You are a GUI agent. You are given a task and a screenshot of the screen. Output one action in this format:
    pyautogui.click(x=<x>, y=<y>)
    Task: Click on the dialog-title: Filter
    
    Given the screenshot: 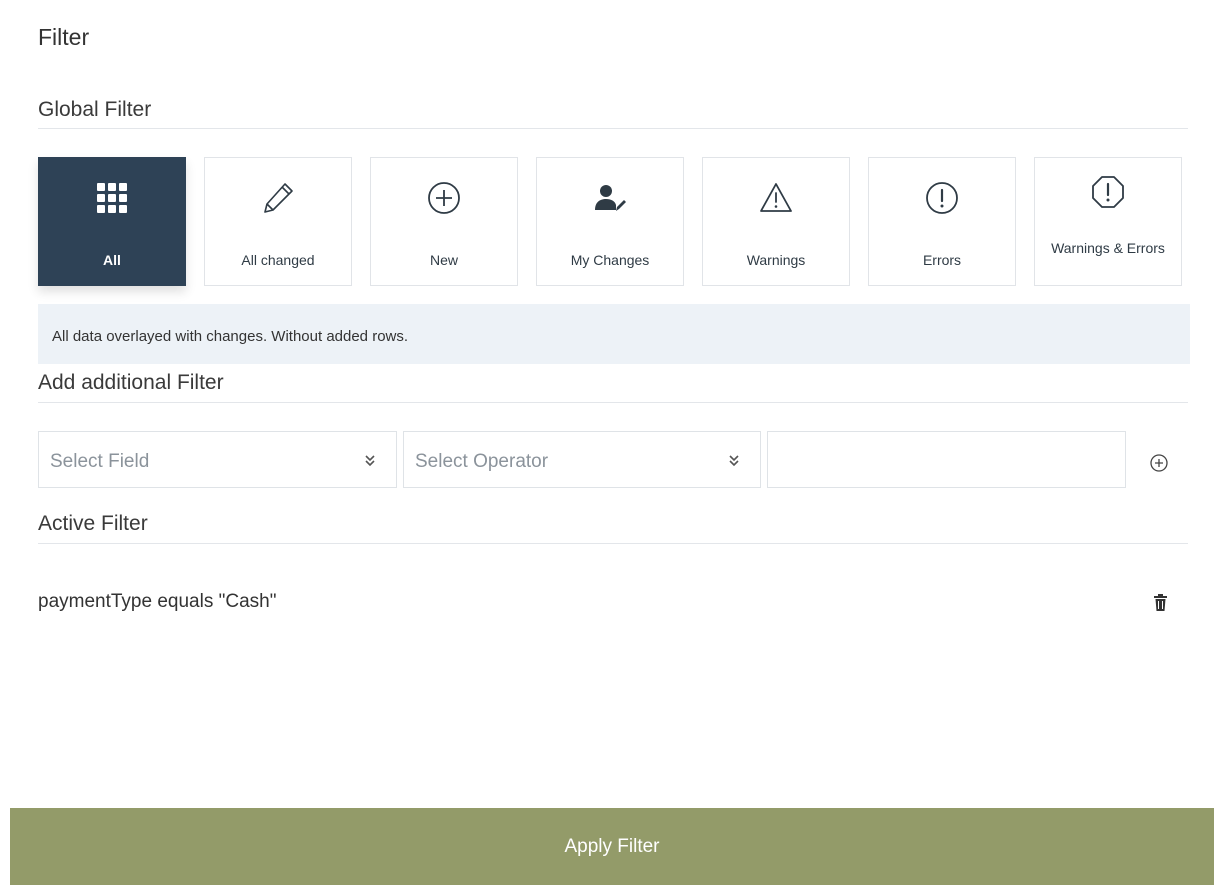 What is the action you would take?
    pyautogui.click(x=64, y=37)
    